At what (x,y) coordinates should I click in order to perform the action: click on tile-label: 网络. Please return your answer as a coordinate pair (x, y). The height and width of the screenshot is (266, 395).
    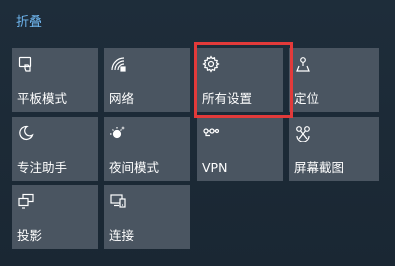
    Looking at the image, I should click on (122, 98).